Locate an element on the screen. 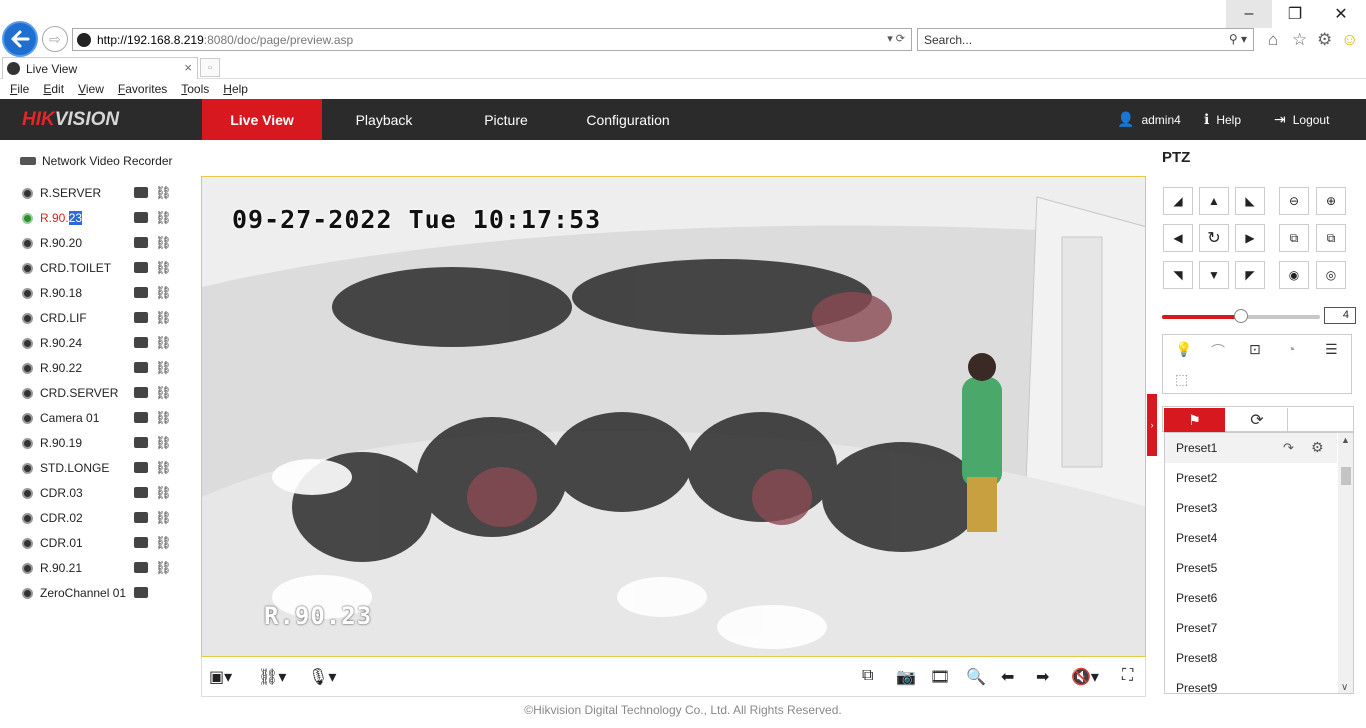 The height and width of the screenshot is (728, 1366). call-preset-icon: ↷ is located at coordinates (1288, 448).